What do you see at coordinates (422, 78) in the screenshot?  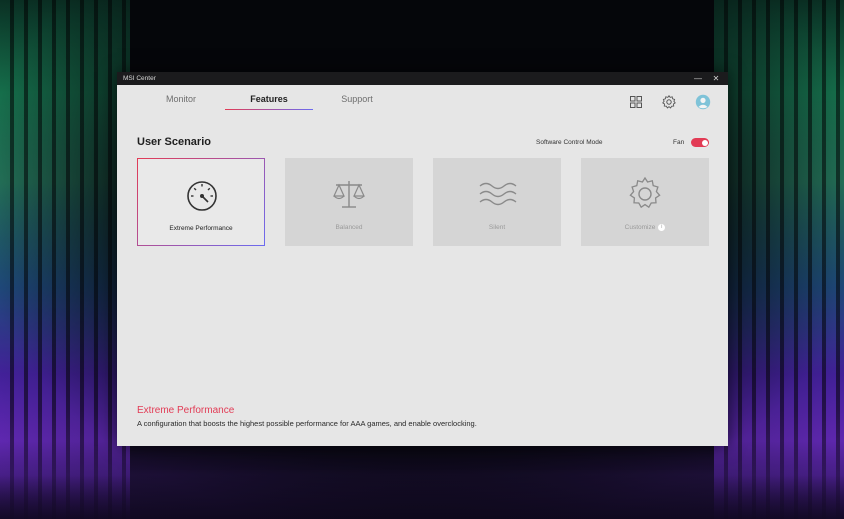 I see `title-bar: MSI Center — ✕` at bounding box center [422, 78].